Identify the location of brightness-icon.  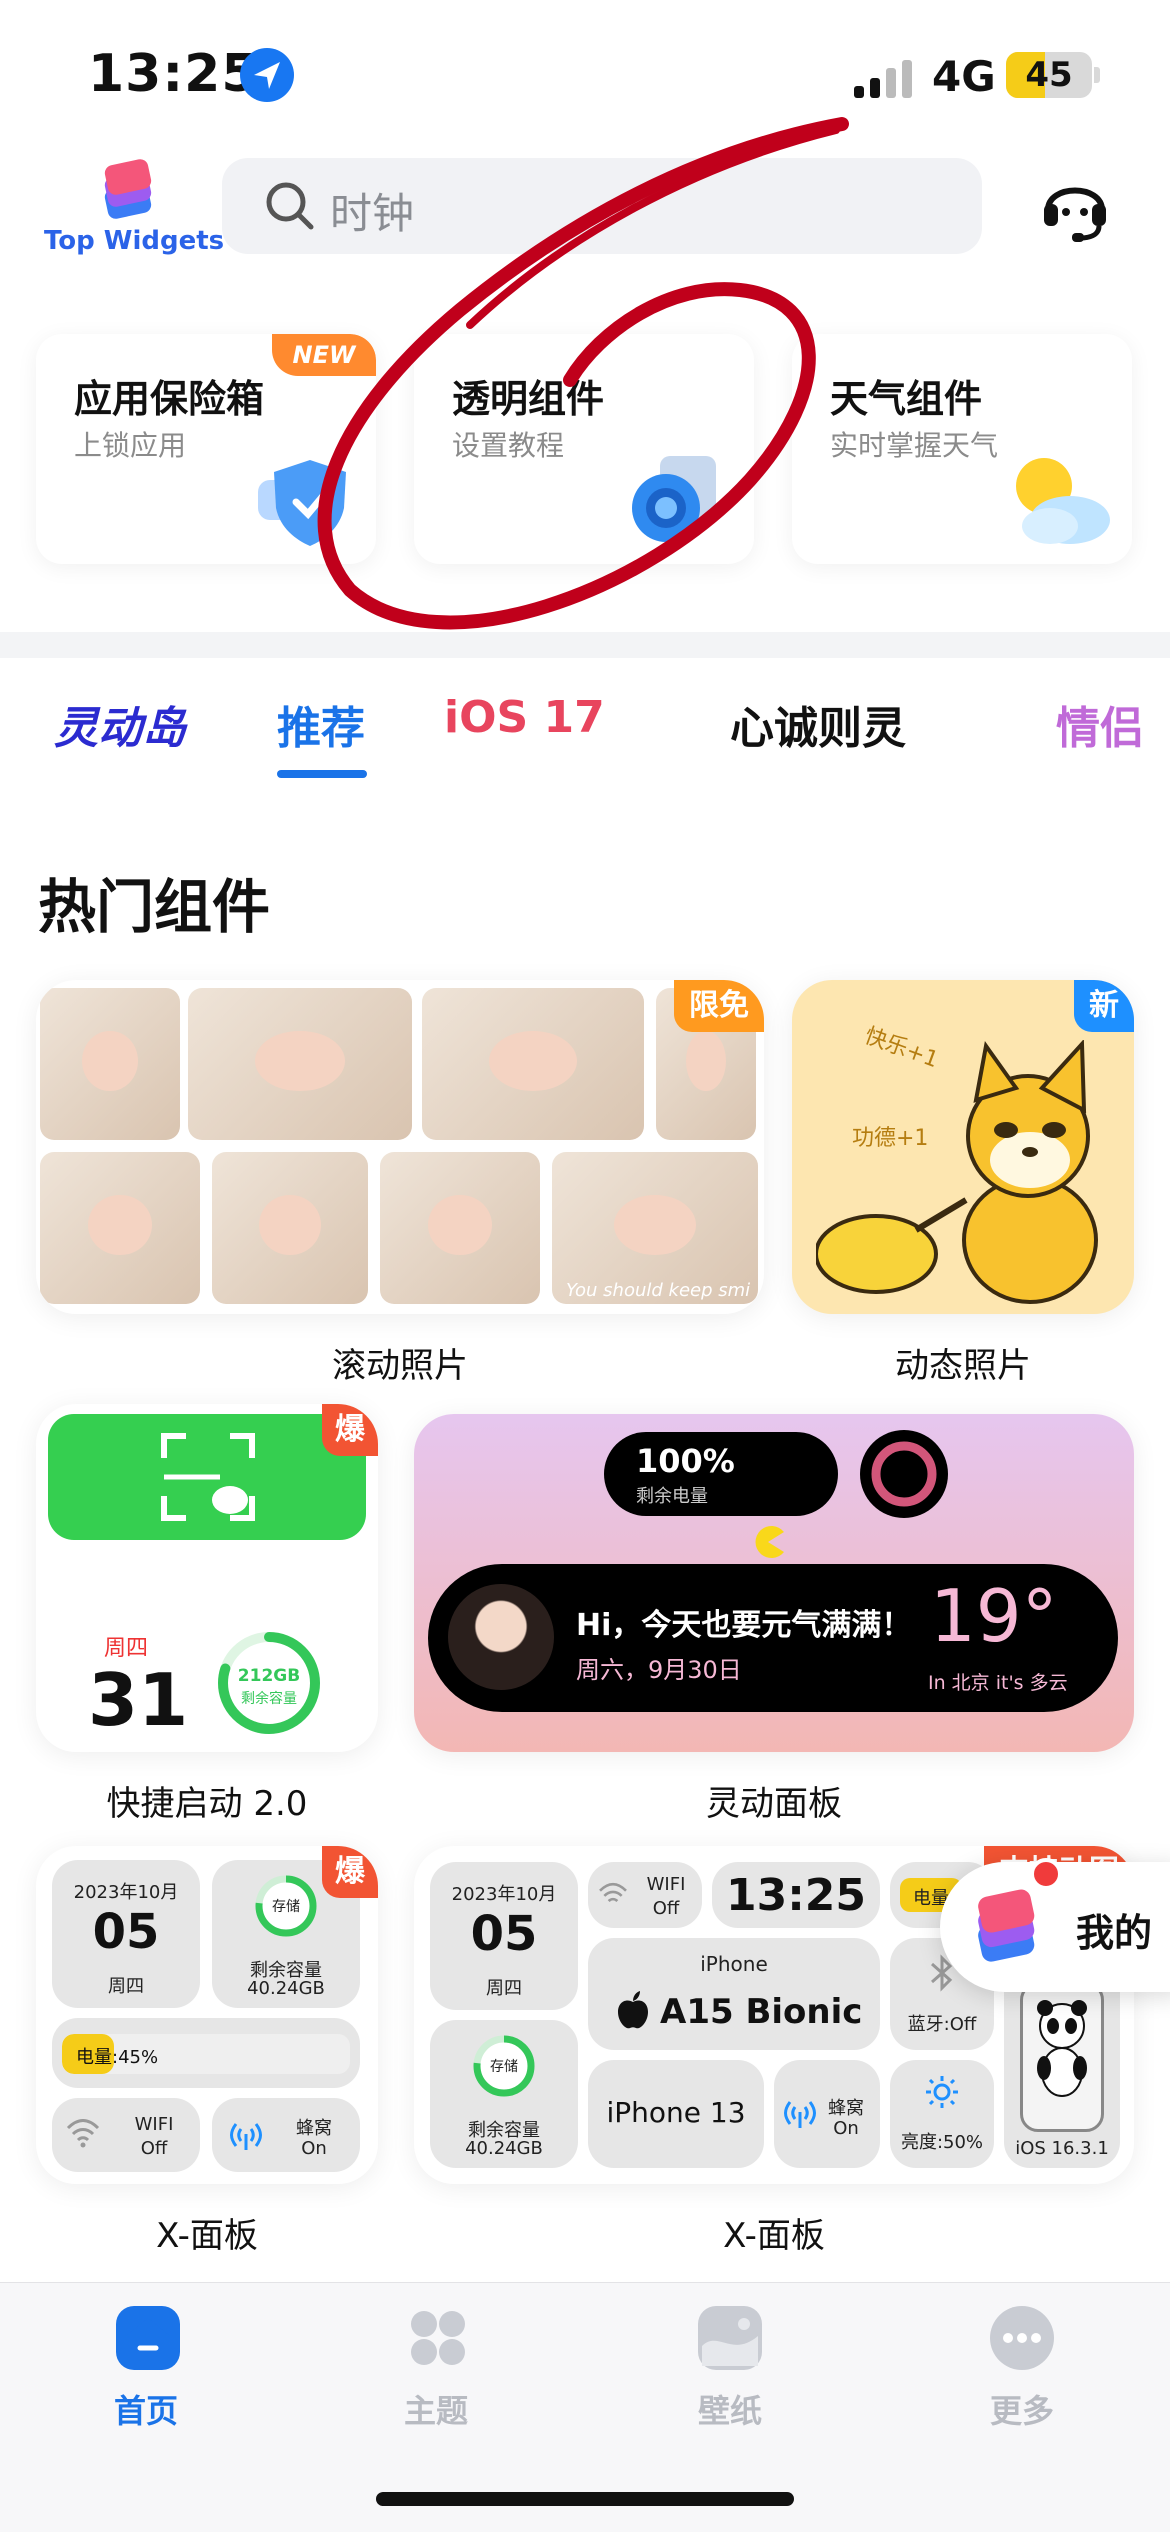
(942, 2092).